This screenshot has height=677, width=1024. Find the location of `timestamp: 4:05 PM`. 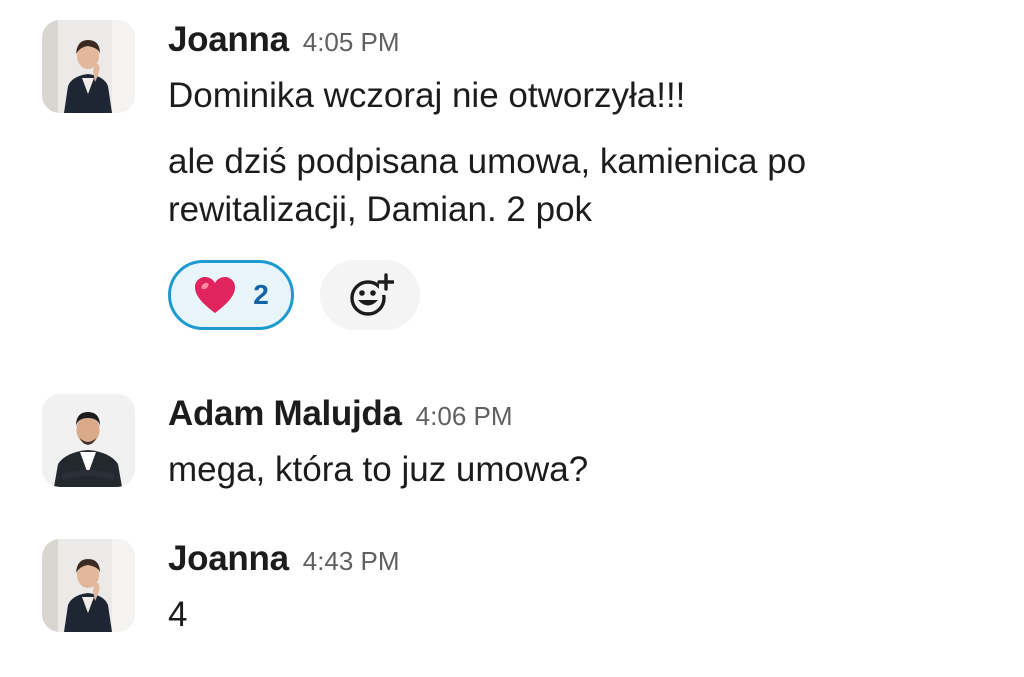

timestamp: 4:05 PM is located at coordinates (351, 42).